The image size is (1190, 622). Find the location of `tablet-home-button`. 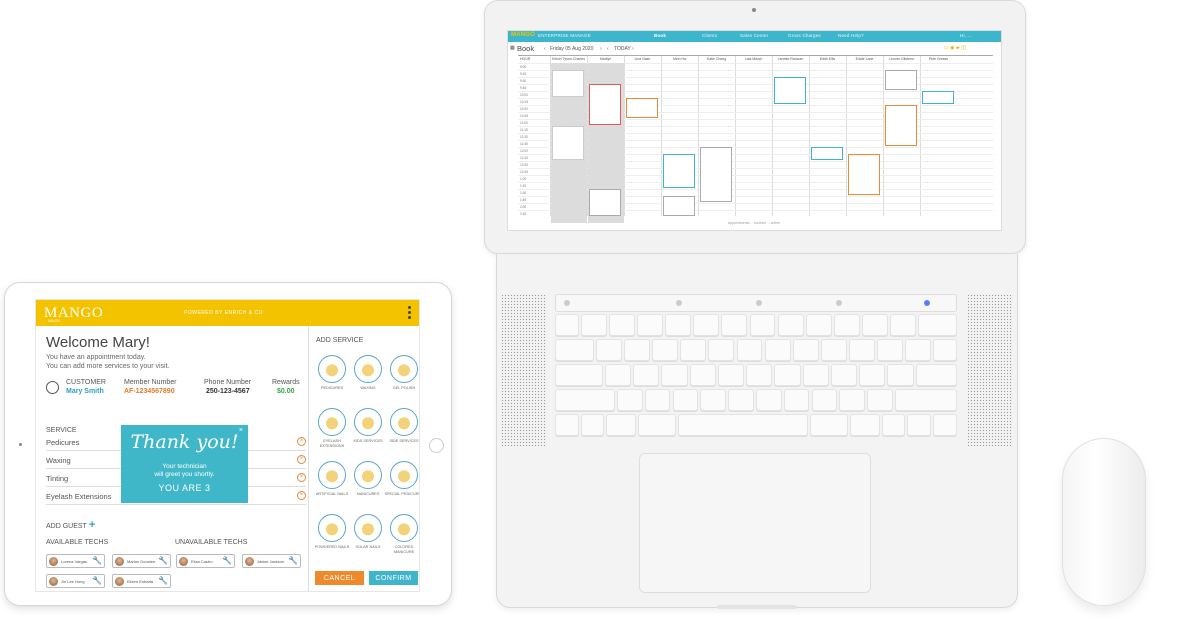

tablet-home-button is located at coordinates (436, 445).